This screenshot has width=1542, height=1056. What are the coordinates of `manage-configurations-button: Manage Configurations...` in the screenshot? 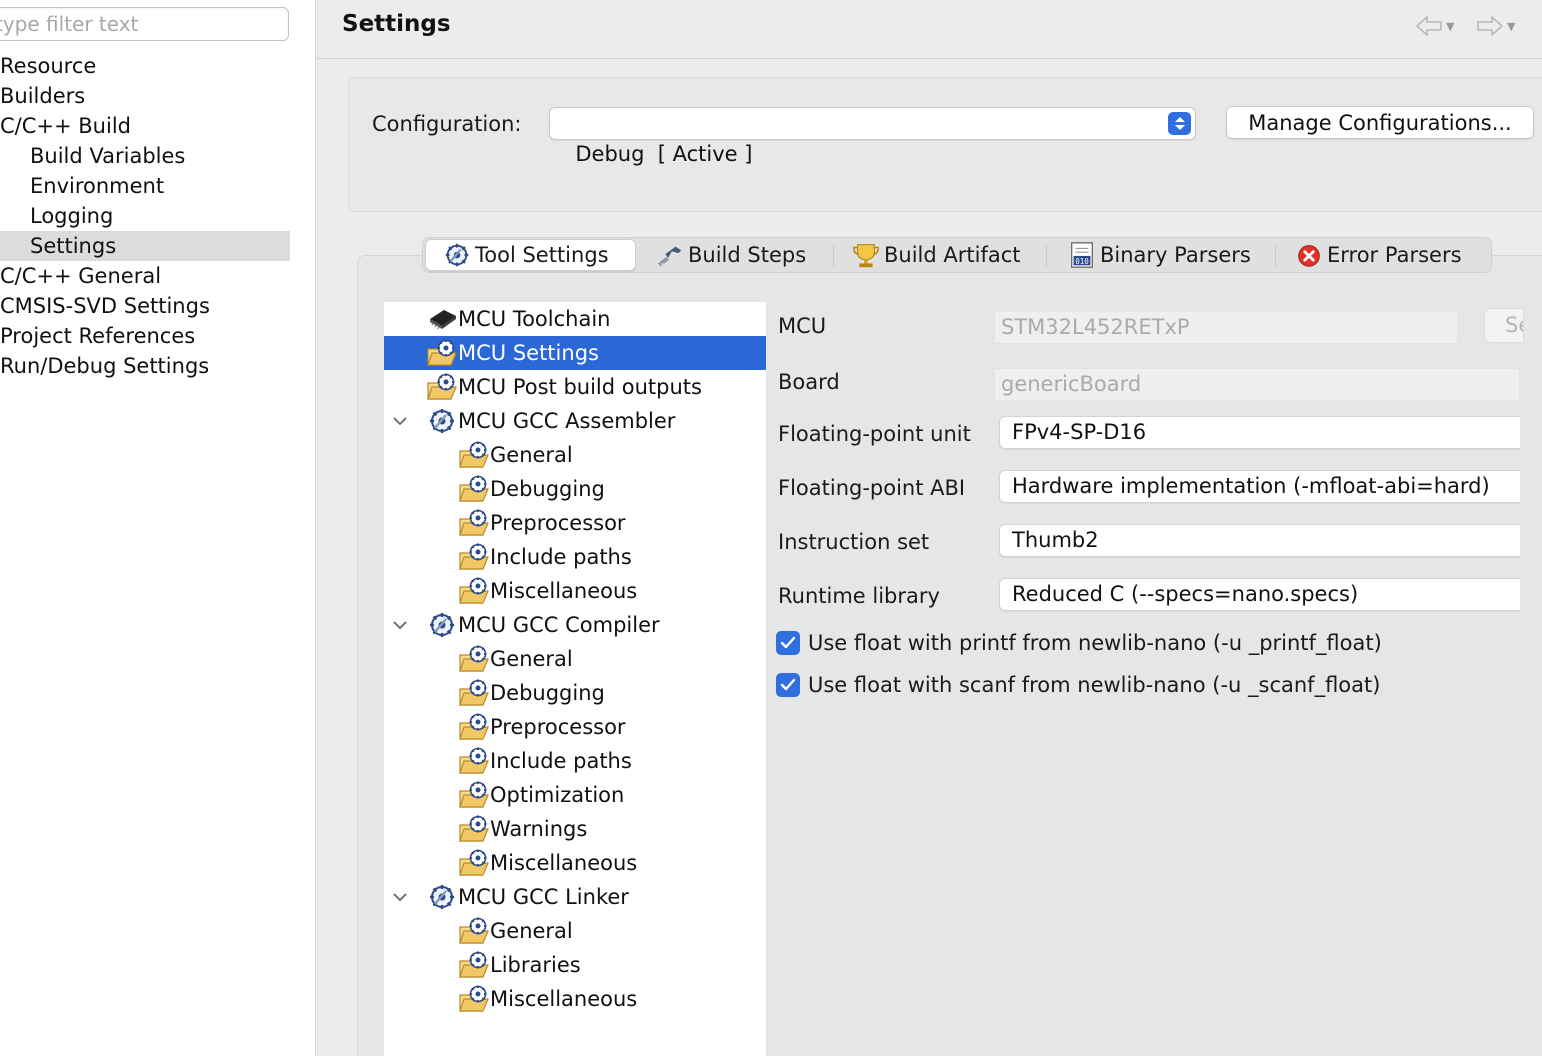 It's located at (1380, 122).